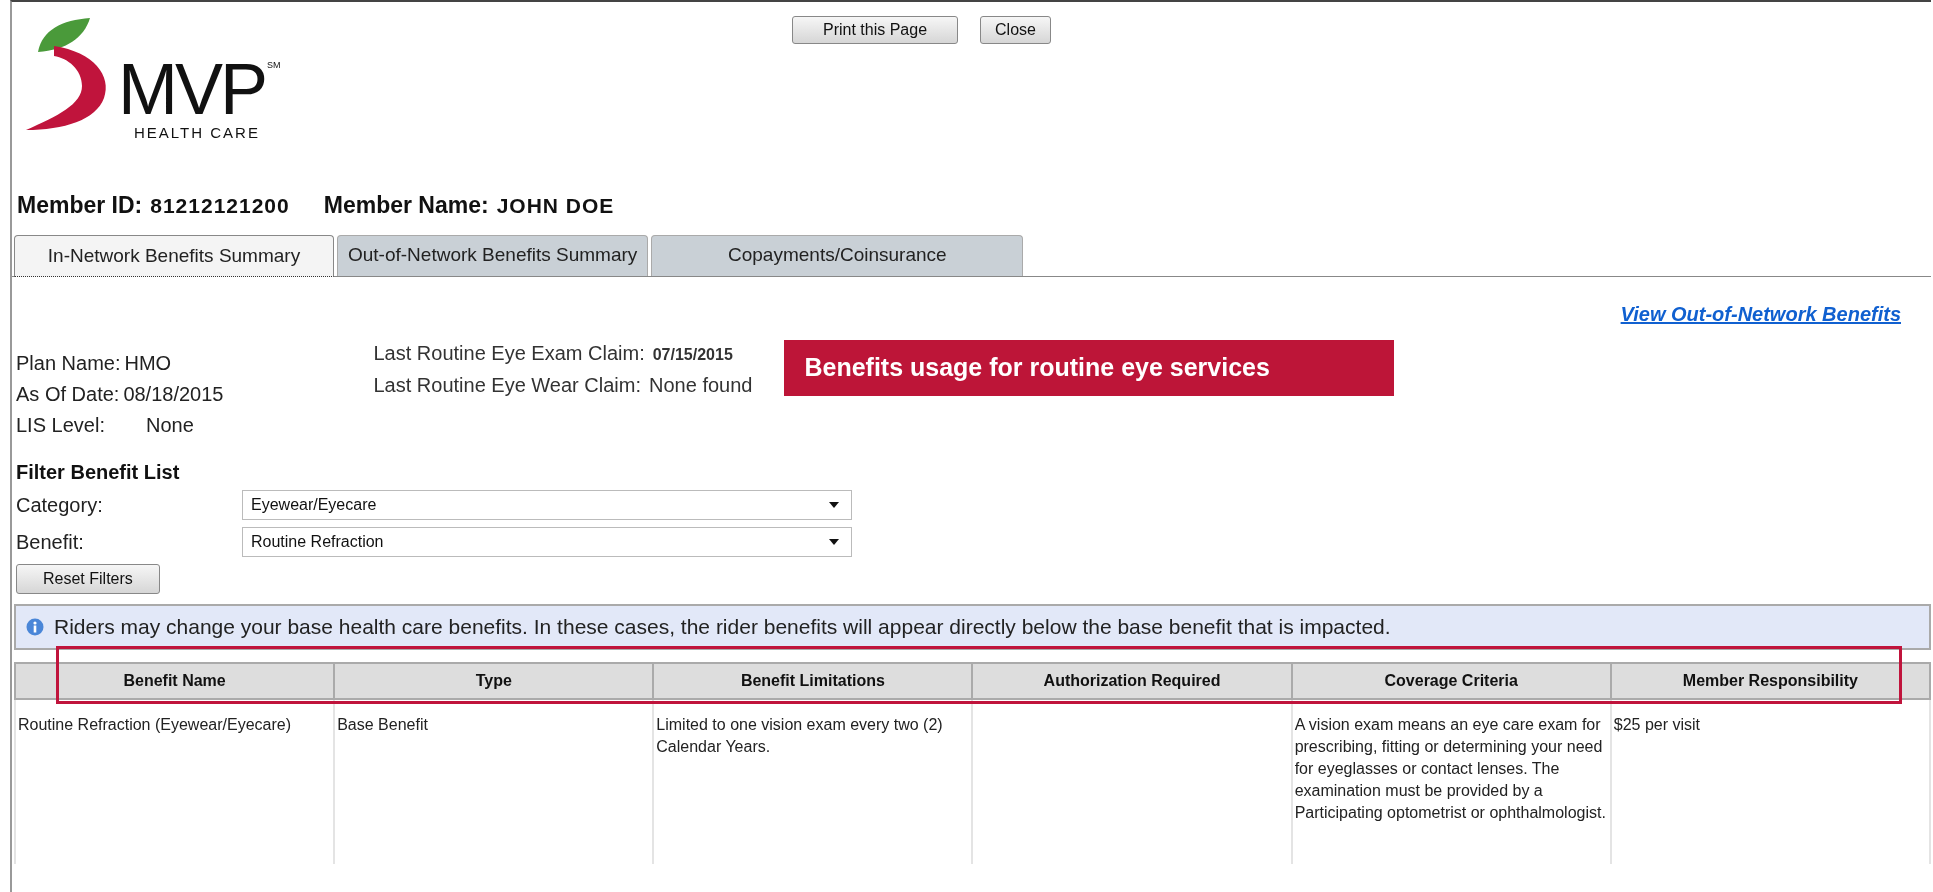 This screenshot has width=1933, height=892. What do you see at coordinates (507, 385) in the screenshot?
I see `claim-label: Last Routine Eye Wear Claim:` at bounding box center [507, 385].